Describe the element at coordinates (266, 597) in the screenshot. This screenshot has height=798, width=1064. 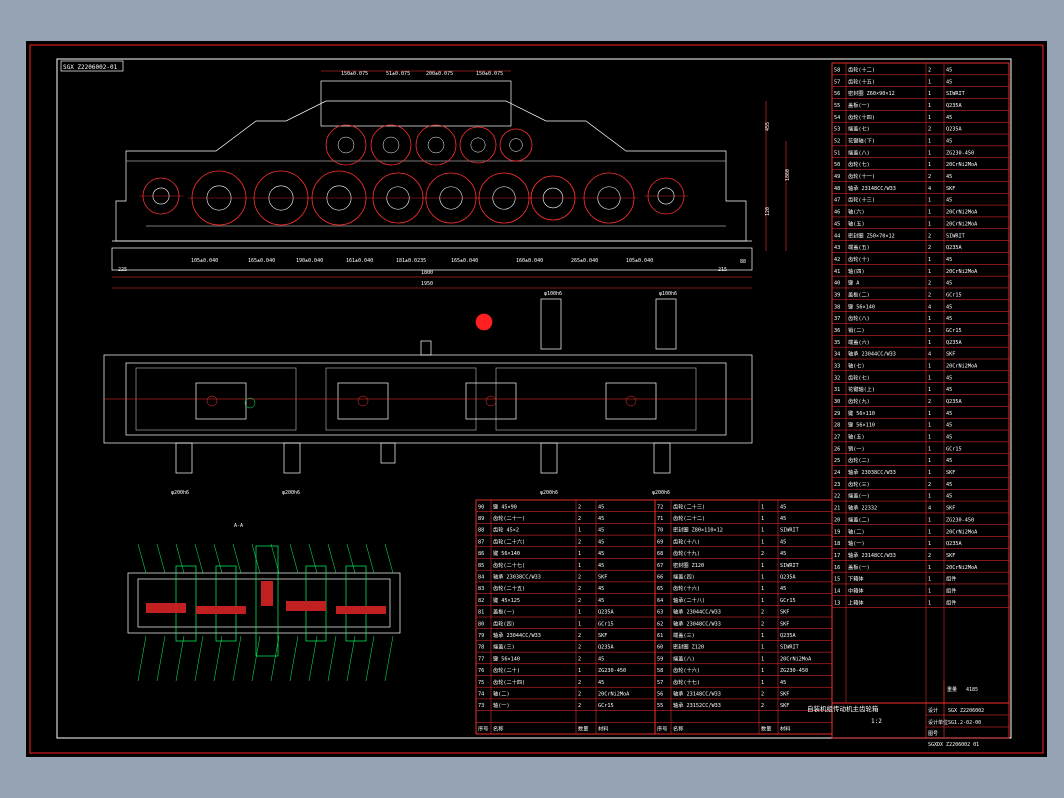
I see `section-hatch` at that location.